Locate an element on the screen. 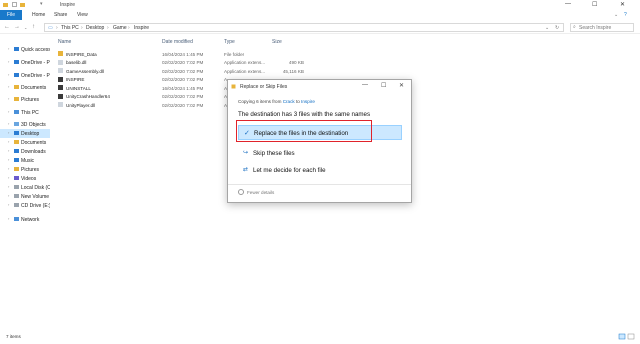 The height and width of the screenshot is (344, 640). sidebar-item: › 3D Objects is located at coordinates (25, 124).